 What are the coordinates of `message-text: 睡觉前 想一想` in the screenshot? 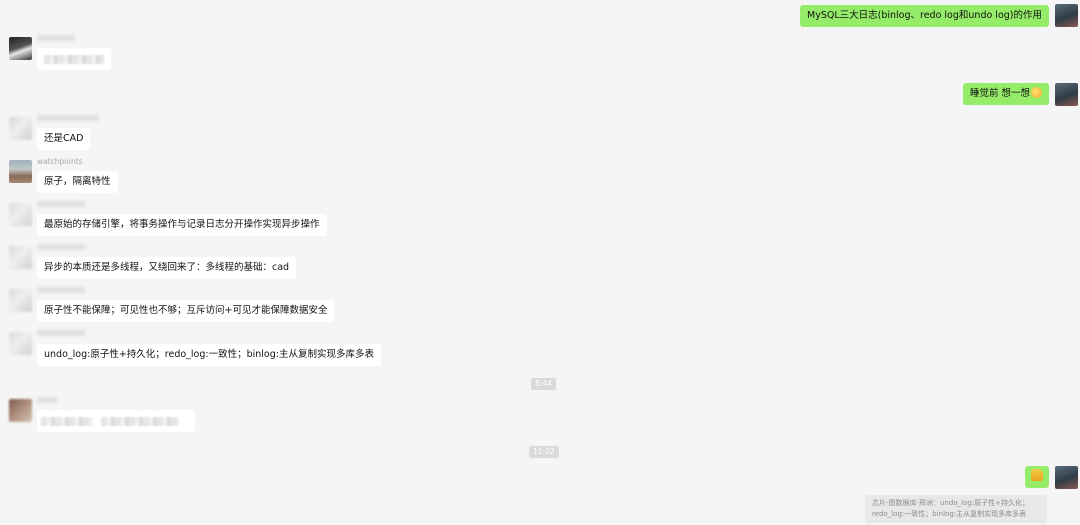 It's located at (999, 93).